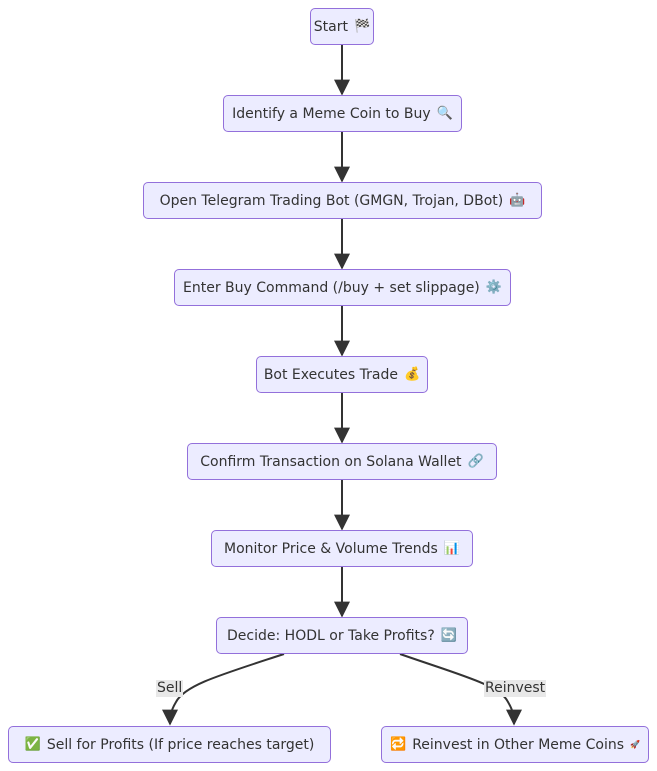 The height and width of the screenshot is (771, 657). I want to click on rocket-icon: 🚀, so click(635, 744).